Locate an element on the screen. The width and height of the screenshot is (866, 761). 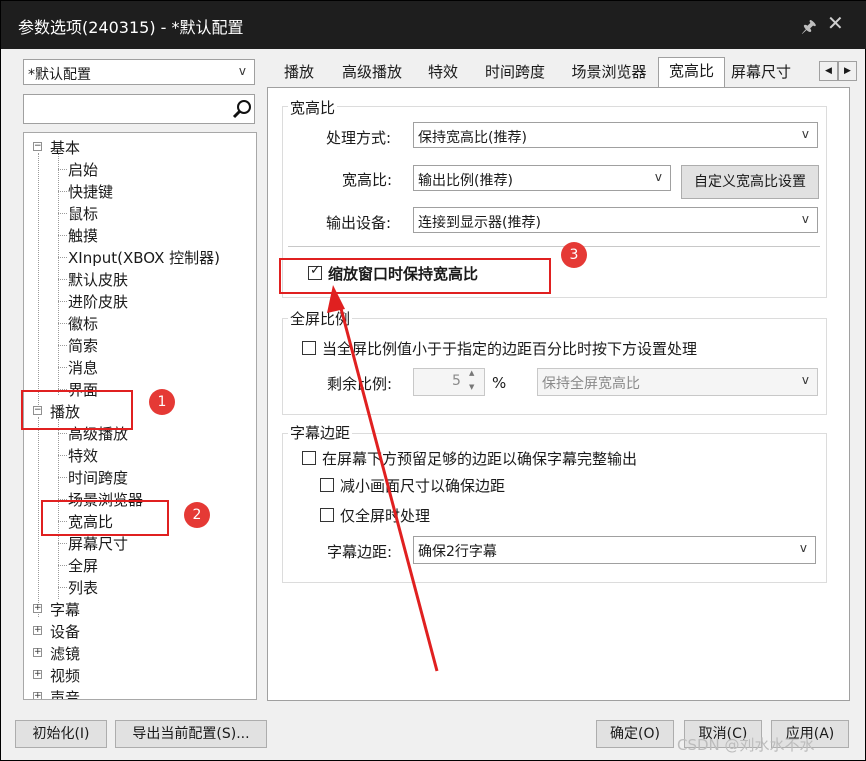
annotation-arrow is located at coordinates (383, 478).